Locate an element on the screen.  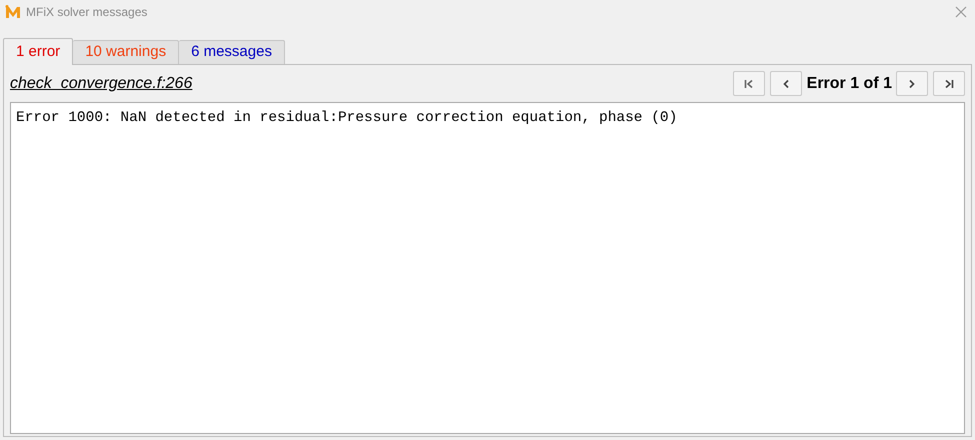
chevron-right-icon is located at coordinates (912, 83).